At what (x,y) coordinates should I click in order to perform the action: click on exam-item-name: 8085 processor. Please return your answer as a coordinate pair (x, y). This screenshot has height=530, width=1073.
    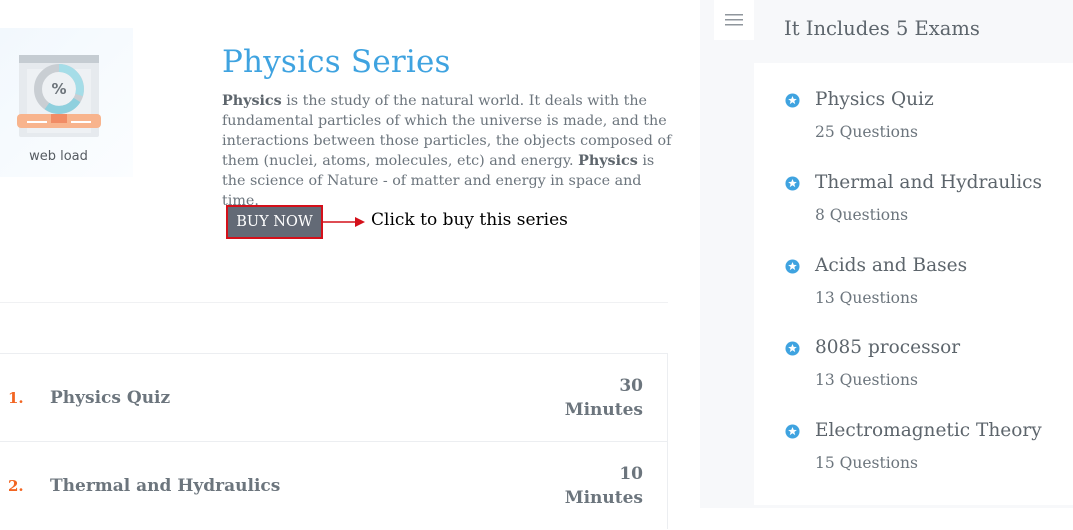
    Looking at the image, I should click on (888, 347).